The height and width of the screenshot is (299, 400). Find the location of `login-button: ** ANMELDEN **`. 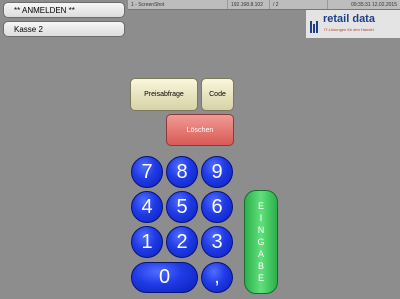

login-button: ** ANMELDEN ** is located at coordinates (64, 10).